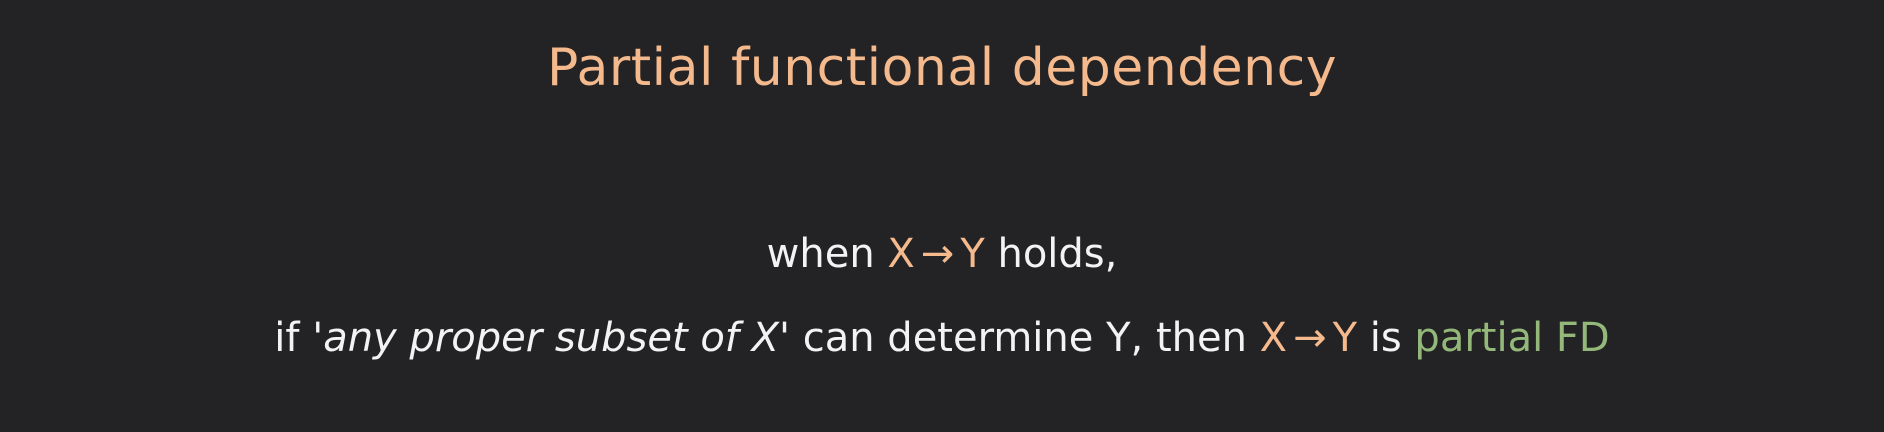 This screenshot has width=1884, height=432. What do you see at coordinates (1512, 338) in the screenshot?
I see `partial-fd-label: partial FD` at bounding box center [1512, 338].